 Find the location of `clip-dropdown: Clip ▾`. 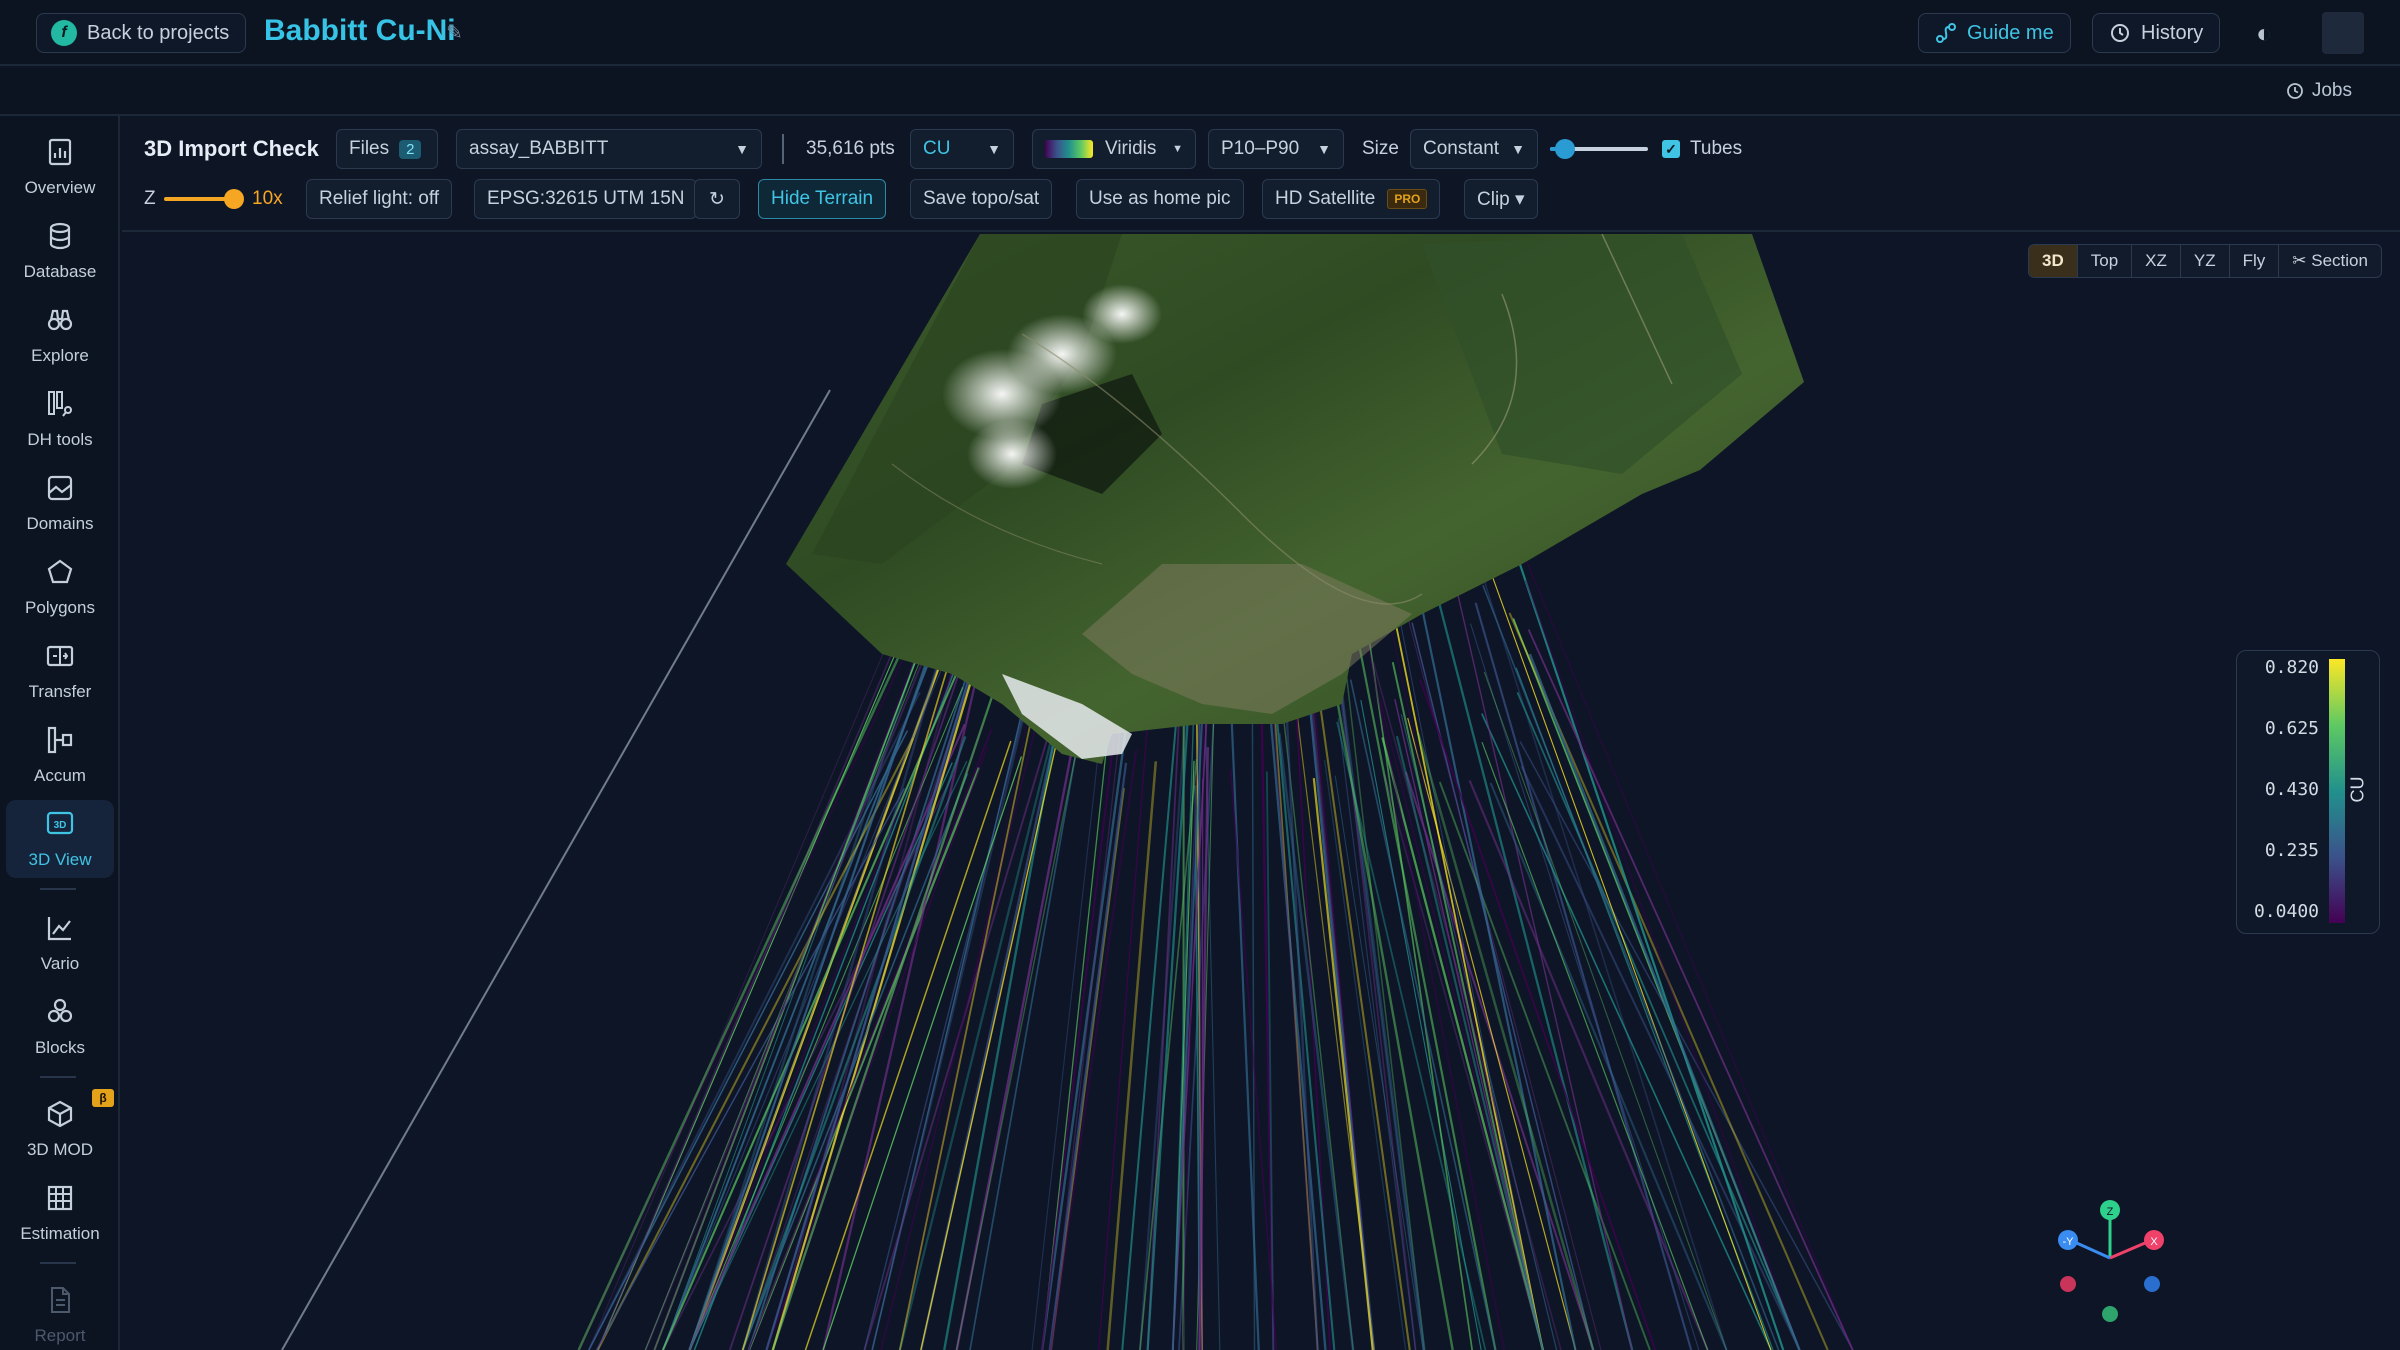

clip-dropdown: Clip ▾ is located at coordinates (1501, 199).